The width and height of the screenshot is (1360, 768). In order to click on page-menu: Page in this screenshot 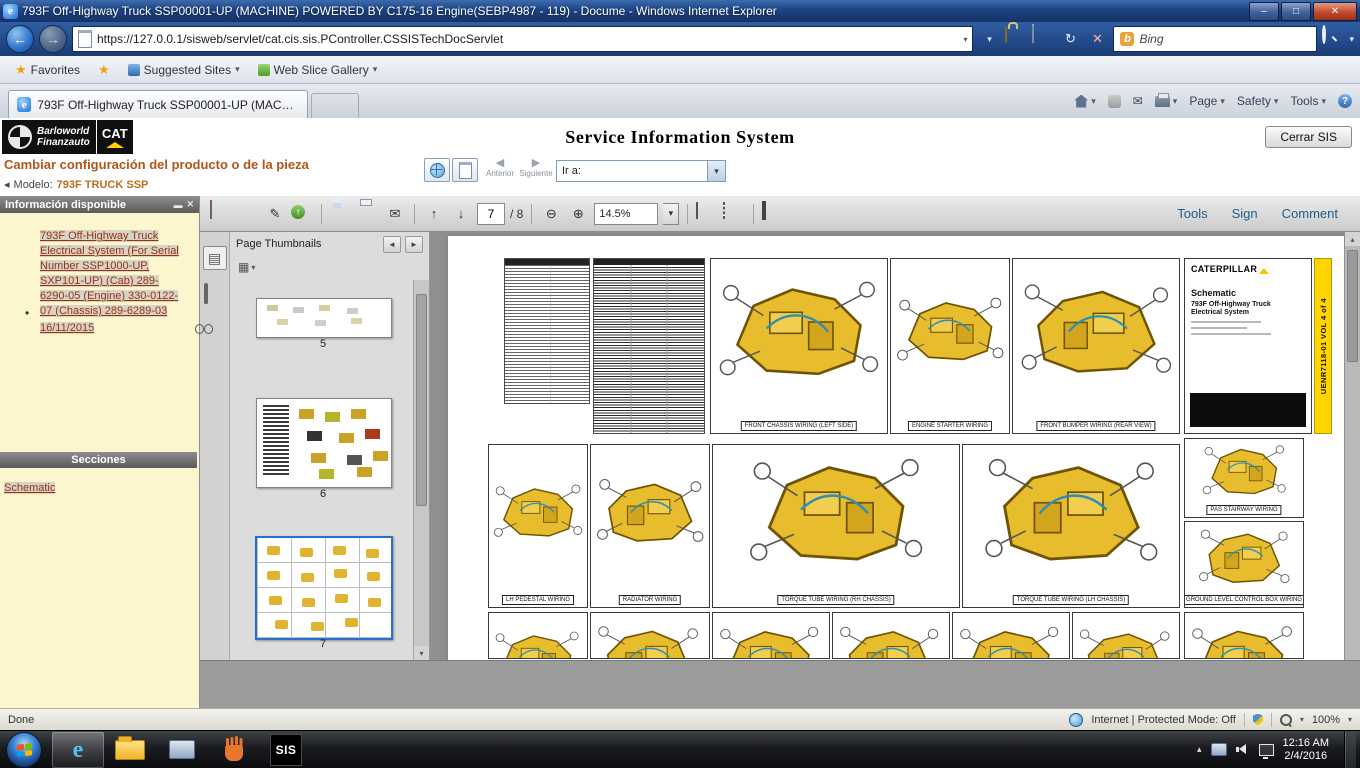, I will do `click(1207, 101)`.